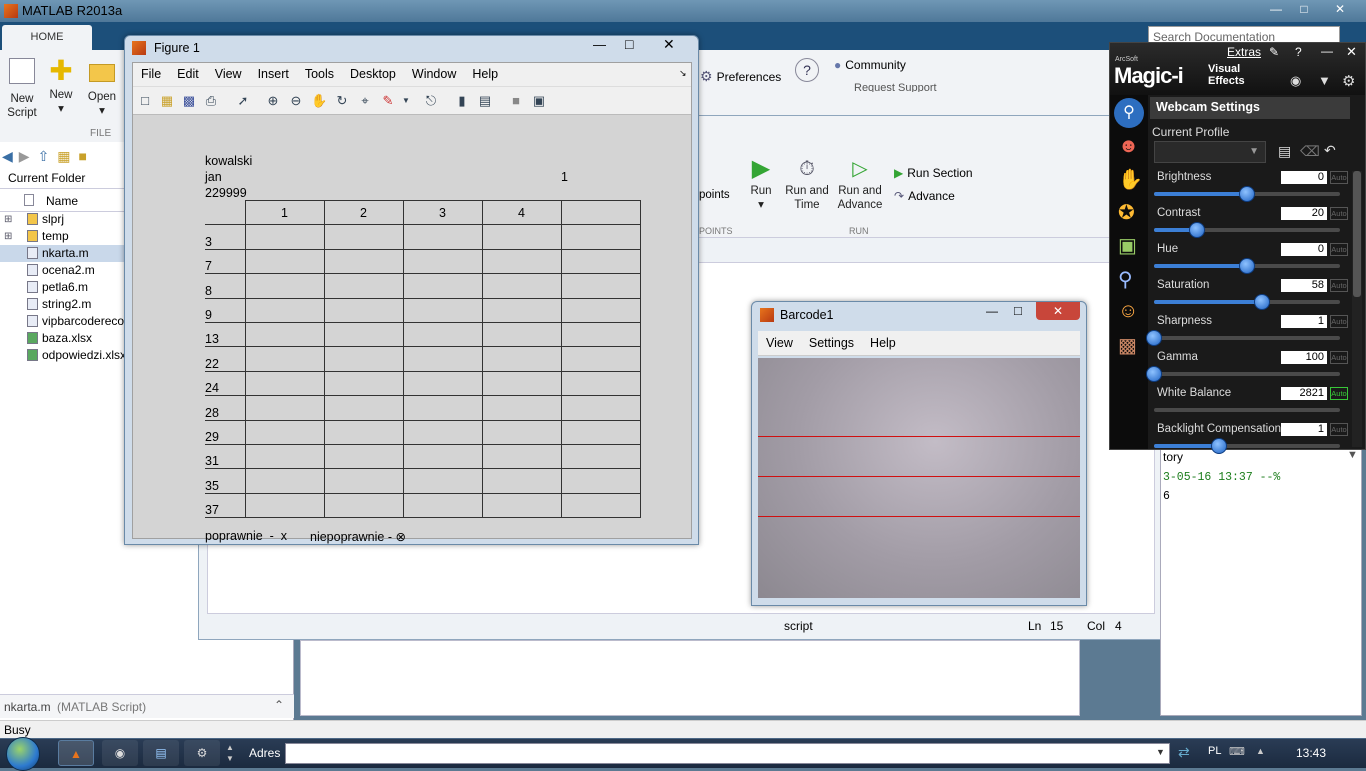  Describe the element at coordinates (47, 37) in the screenshot. I see `tab-home: HOME` at that location.